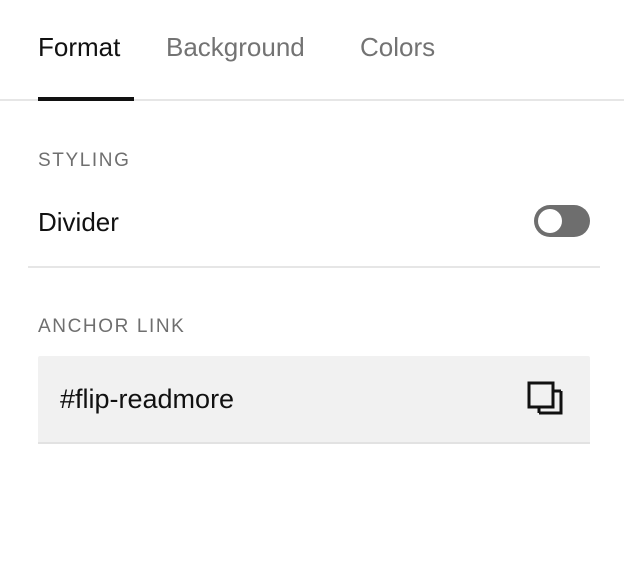 This screenshot has width=624, height=580. I want to click on copy-icon, so click(545, 398).